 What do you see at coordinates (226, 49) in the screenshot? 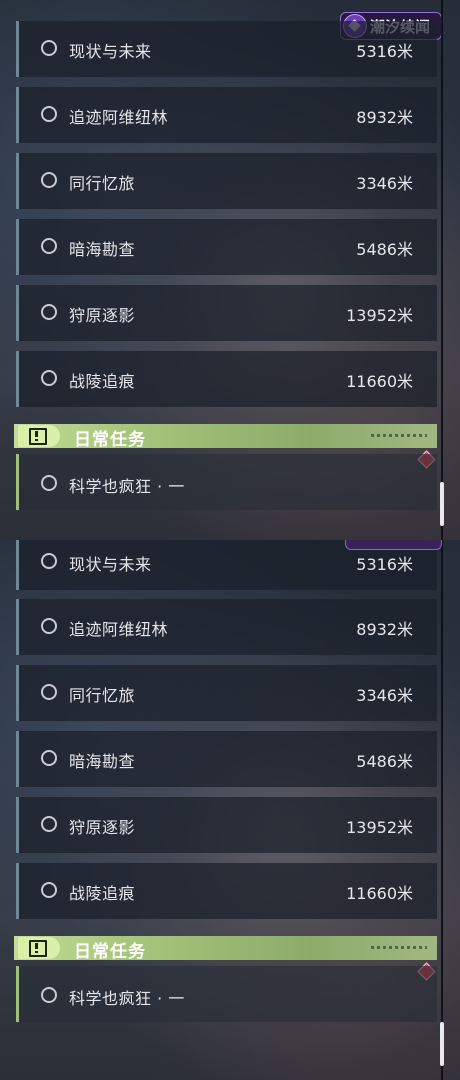
I see `quest-row: 现状与未来 5316米` at bounding box center [226, 49].